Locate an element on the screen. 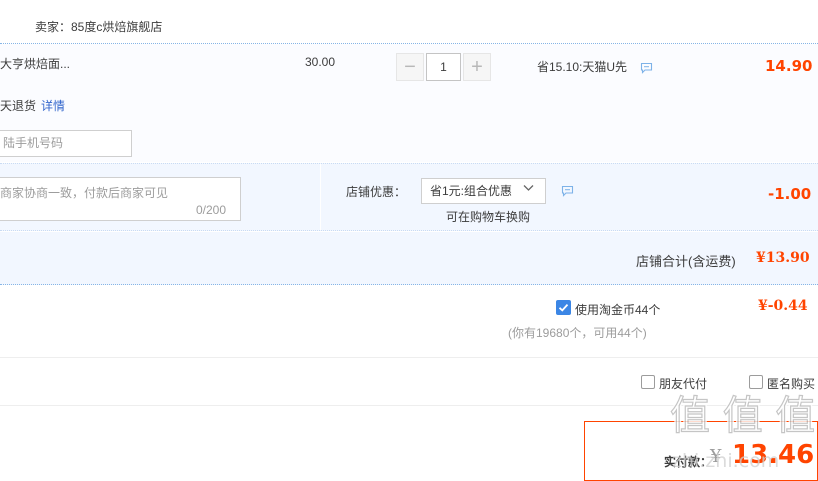  shop-subtotal-label: 店铺合计(含运费) is located at coordinates (686, 261).